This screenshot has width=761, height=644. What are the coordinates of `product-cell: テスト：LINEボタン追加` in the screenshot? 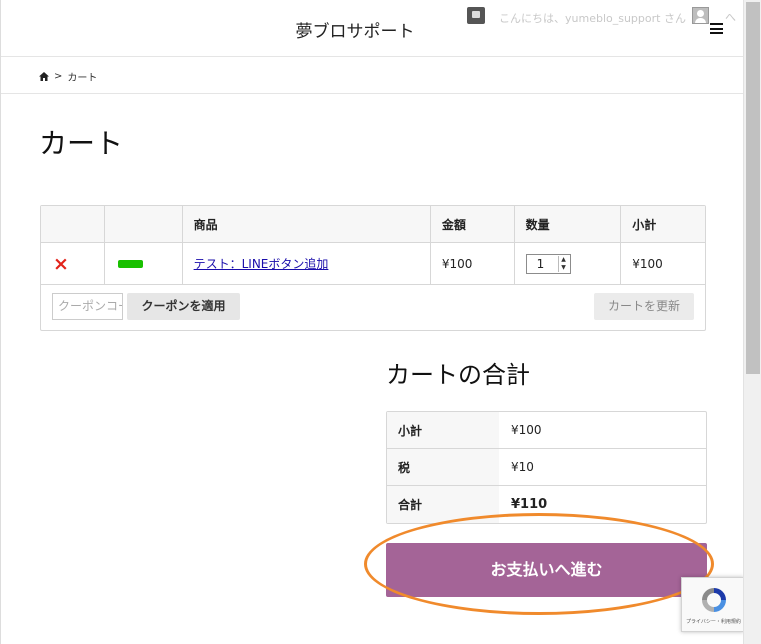 It's located at (307, 263).